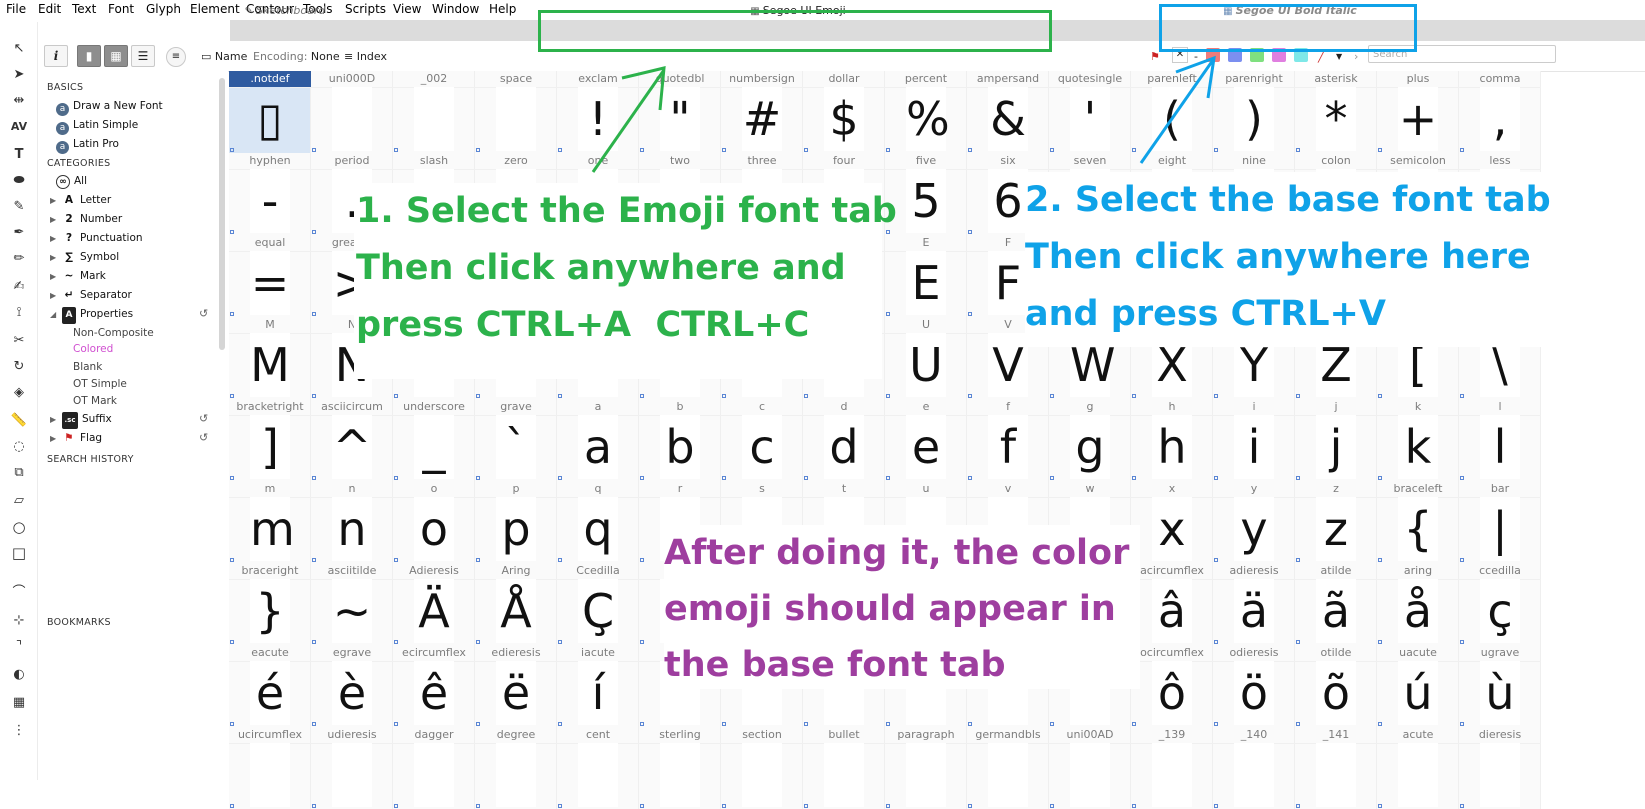 The width and height of the screenshot is (1645, 809). I want to click on contour-select-icon: ➤, so click(19, 75).